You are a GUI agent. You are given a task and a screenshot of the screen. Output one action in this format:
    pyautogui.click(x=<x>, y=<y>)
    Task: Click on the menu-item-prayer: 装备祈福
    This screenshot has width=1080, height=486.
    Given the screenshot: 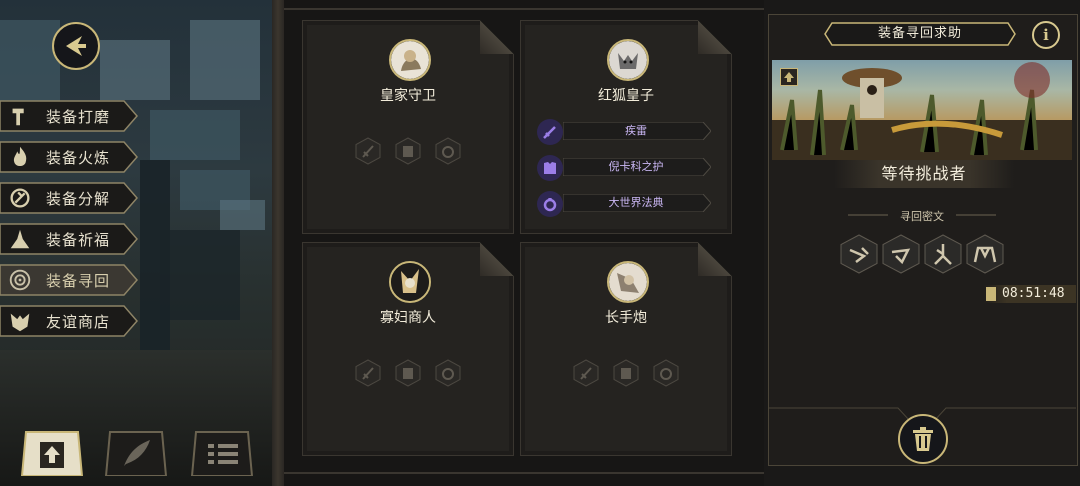 What is the action you would take?
    pyautogui.click(x=69, y=239)
    